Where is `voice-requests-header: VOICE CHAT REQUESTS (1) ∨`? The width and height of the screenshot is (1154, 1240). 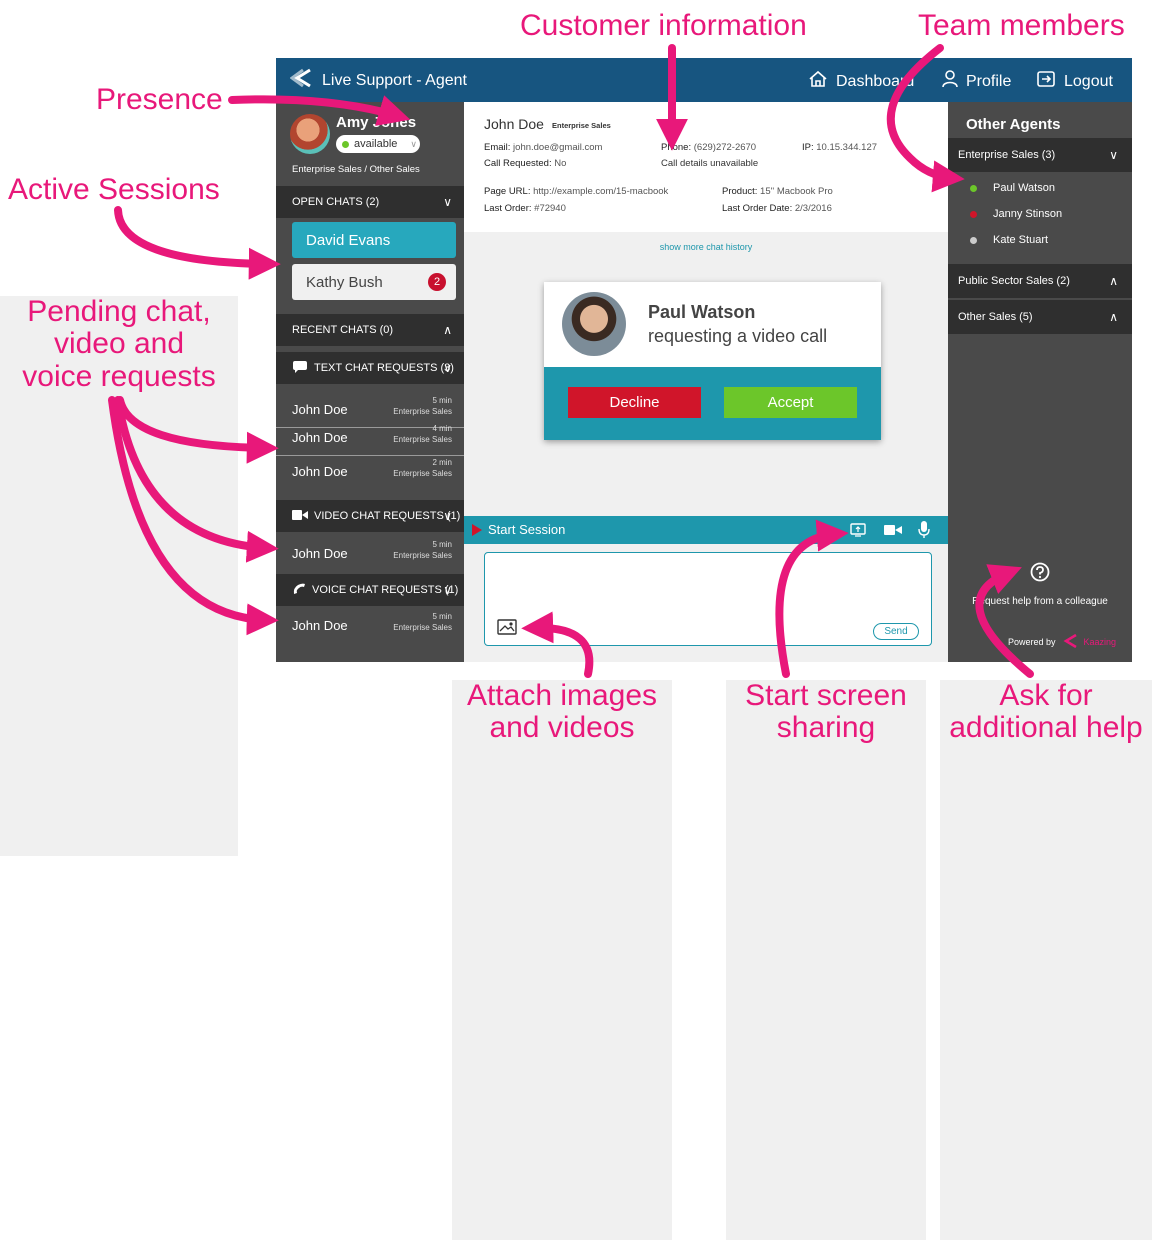 voice-requests-header: VOICE CHAT REQUESTS (1) ∨ is located at coordinates (370, 590).